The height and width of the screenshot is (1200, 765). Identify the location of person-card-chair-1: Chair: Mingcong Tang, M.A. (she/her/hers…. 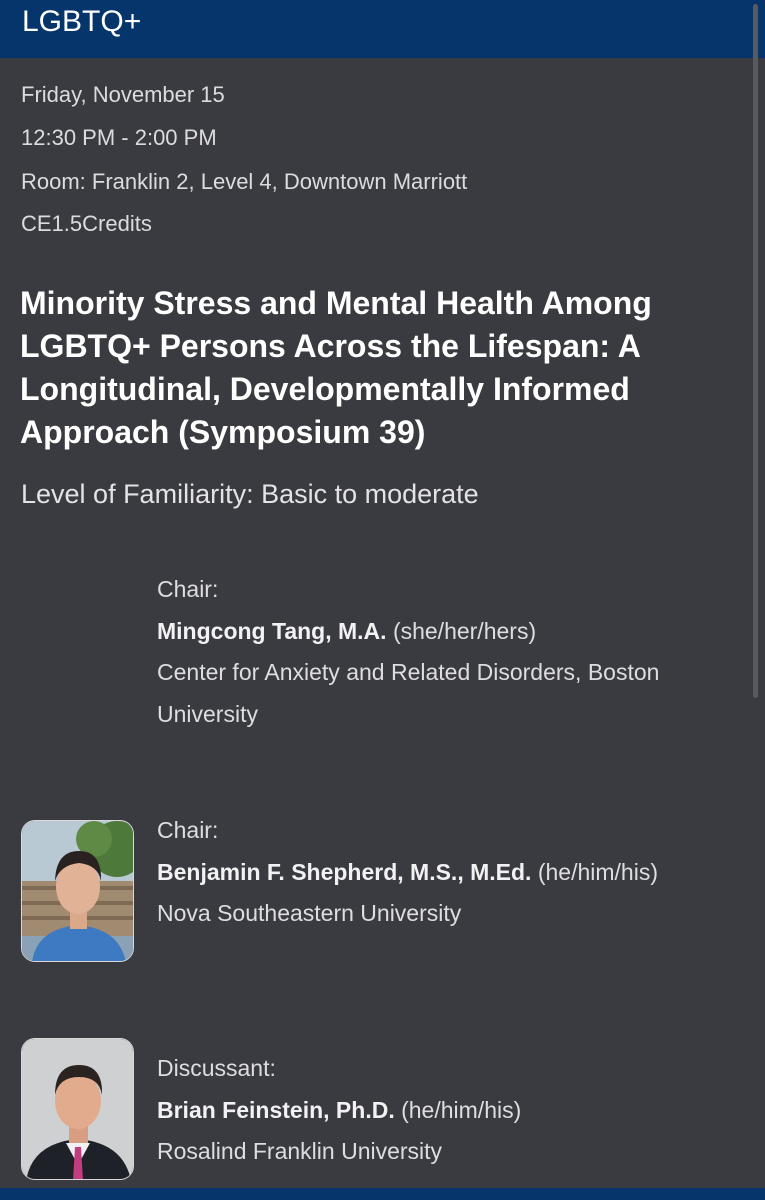
(442, 652).